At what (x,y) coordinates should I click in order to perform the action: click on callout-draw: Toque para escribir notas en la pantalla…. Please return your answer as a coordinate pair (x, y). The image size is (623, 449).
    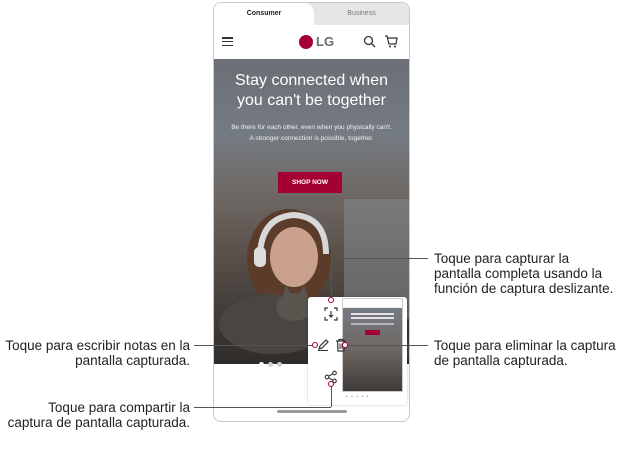
    Looking at the image, I should click on (97, 353).